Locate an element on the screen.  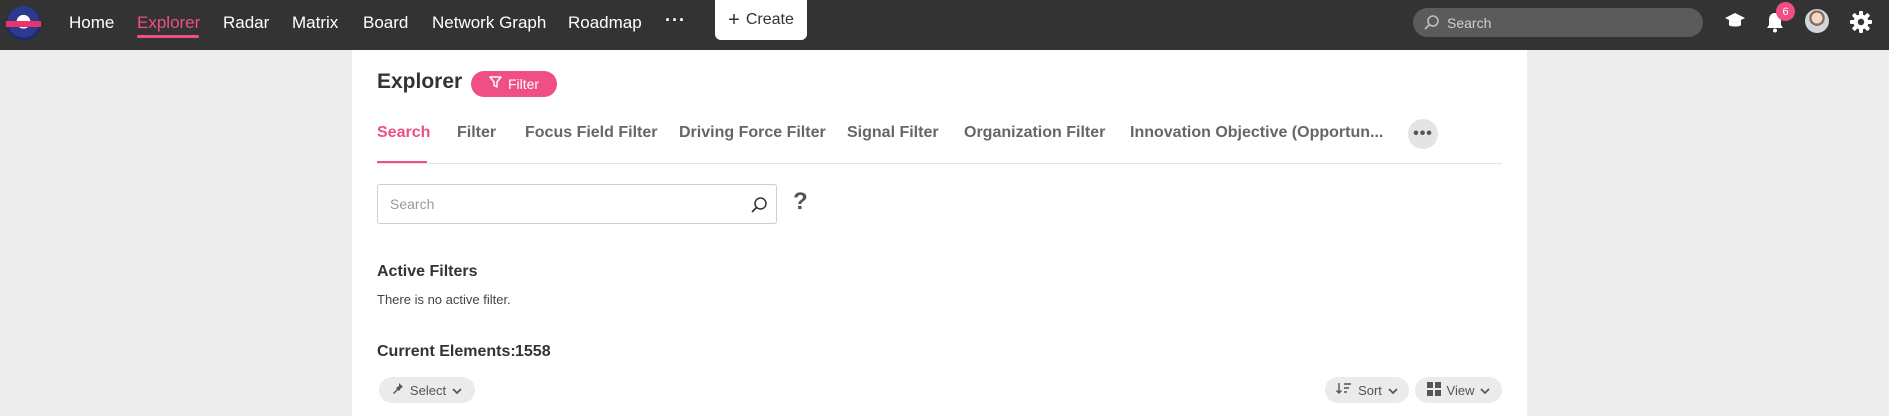
create-button-label: Create is located at coordinates (769, 19).